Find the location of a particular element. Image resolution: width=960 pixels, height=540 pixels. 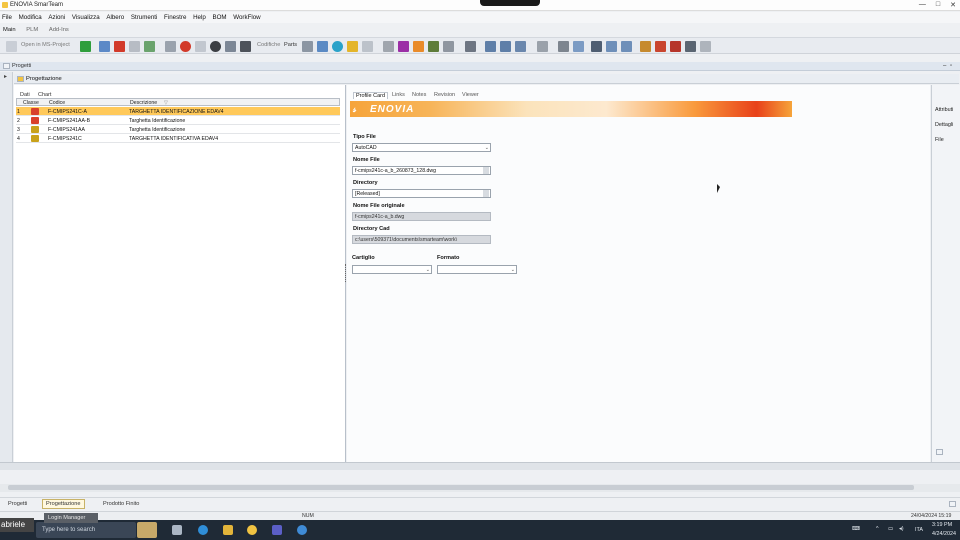

edge-icon is located at coordinates (203, 530).